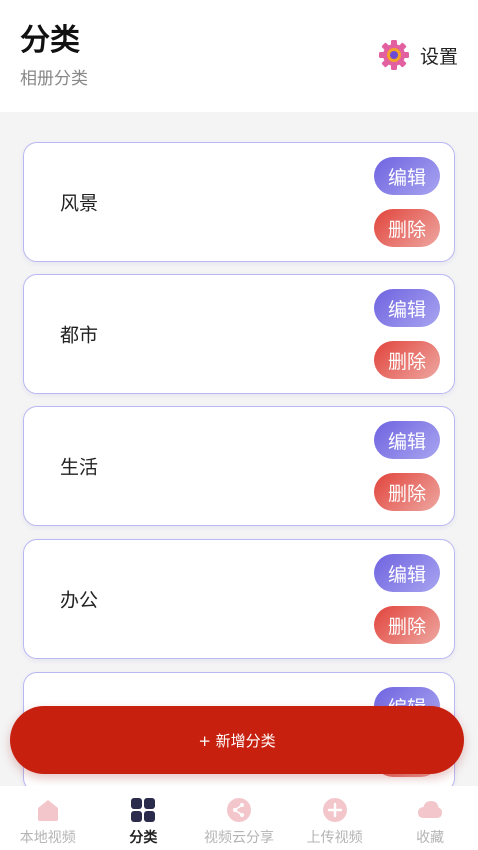 The width and height of the screenshot is (478, 850). I want to click on grid-icon, so click(143, 810).